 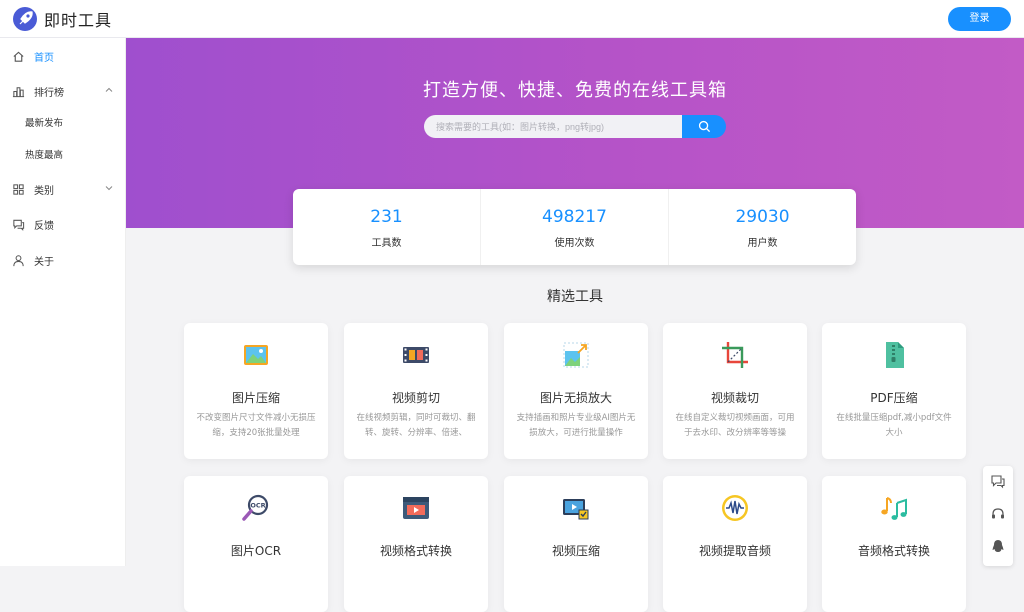 What do you see at coordinates (44, 58) in the screenshot?
I see `sidebar-item-label: 首页` at bounding box center [44, 58].